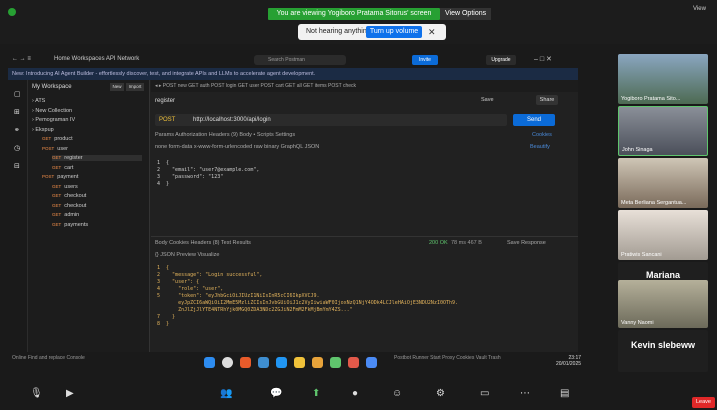 Image resolution: width=717 pixels, height=410 pixels. I want to click on search-icon, so click(227, 362).